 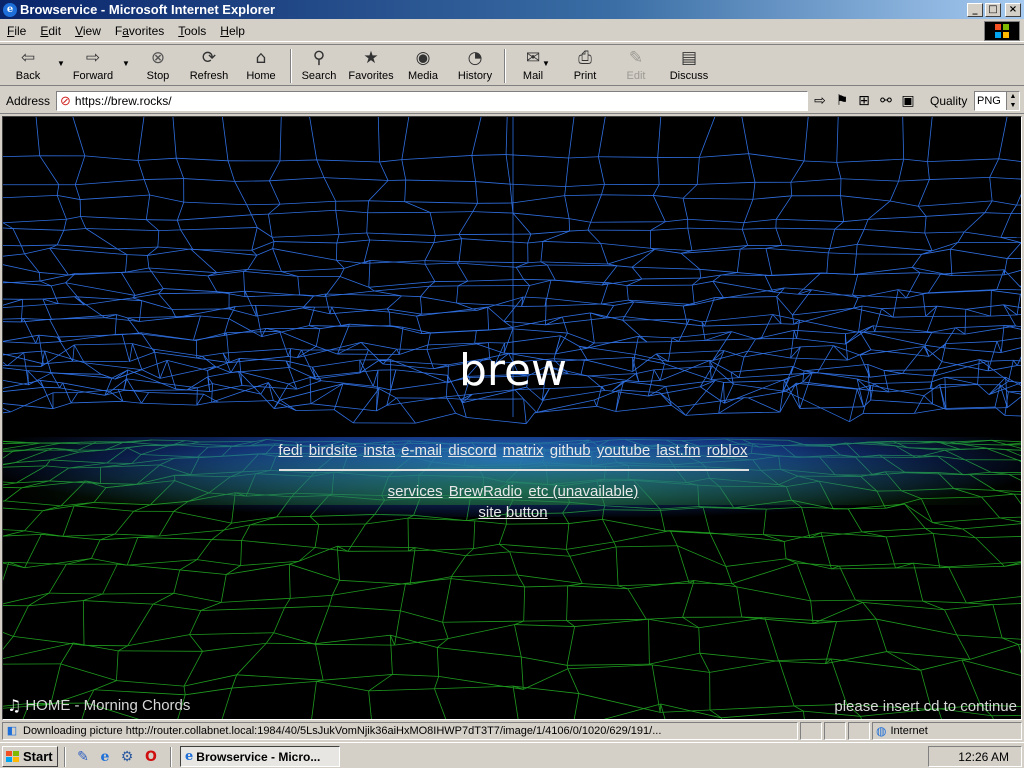 I want to click on links-divider, so click(x=514, y=470).